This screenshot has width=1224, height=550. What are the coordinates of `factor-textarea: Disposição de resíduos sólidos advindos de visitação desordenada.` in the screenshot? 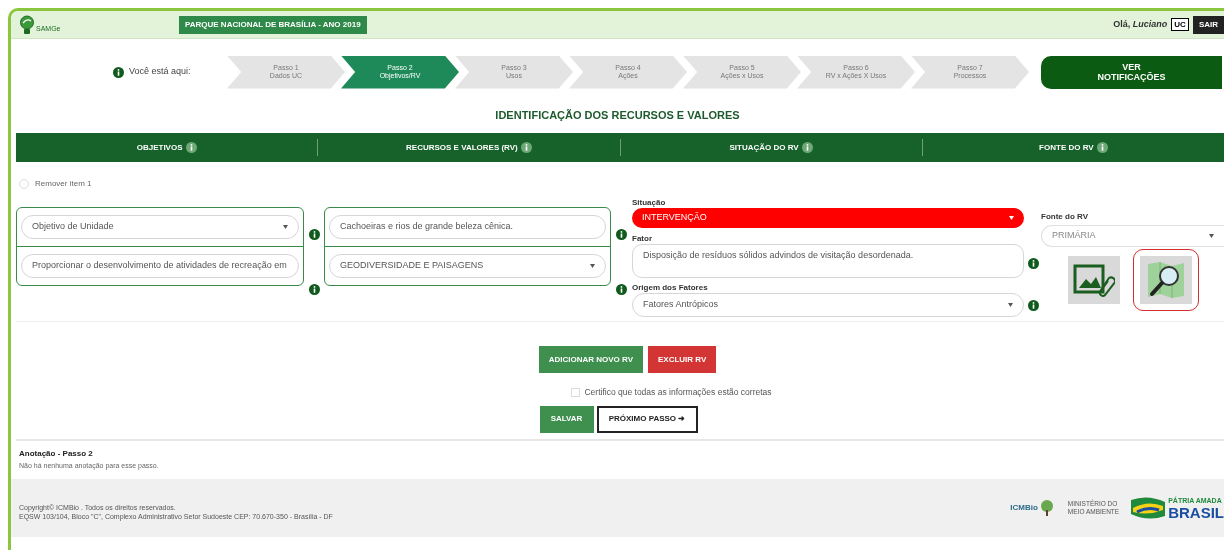 It's located at (828, 261).